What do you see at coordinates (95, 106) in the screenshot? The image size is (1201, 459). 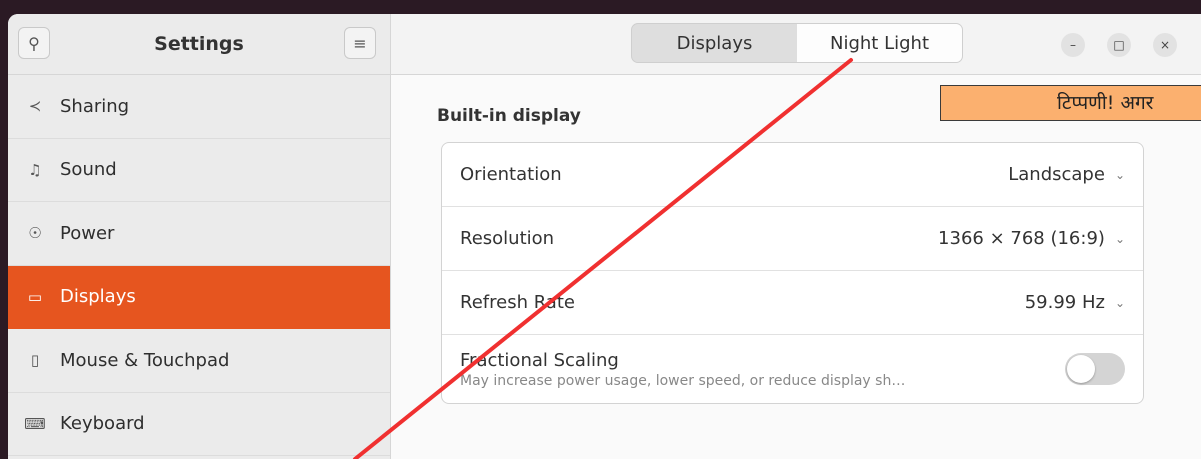 I see `sidebar-item-label: Sharing` at bounding box center [95, 106].